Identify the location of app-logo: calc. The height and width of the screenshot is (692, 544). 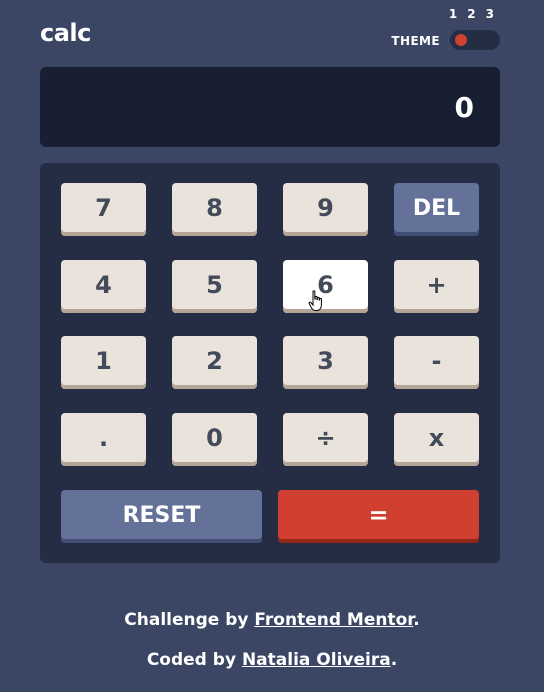
(65, 33).